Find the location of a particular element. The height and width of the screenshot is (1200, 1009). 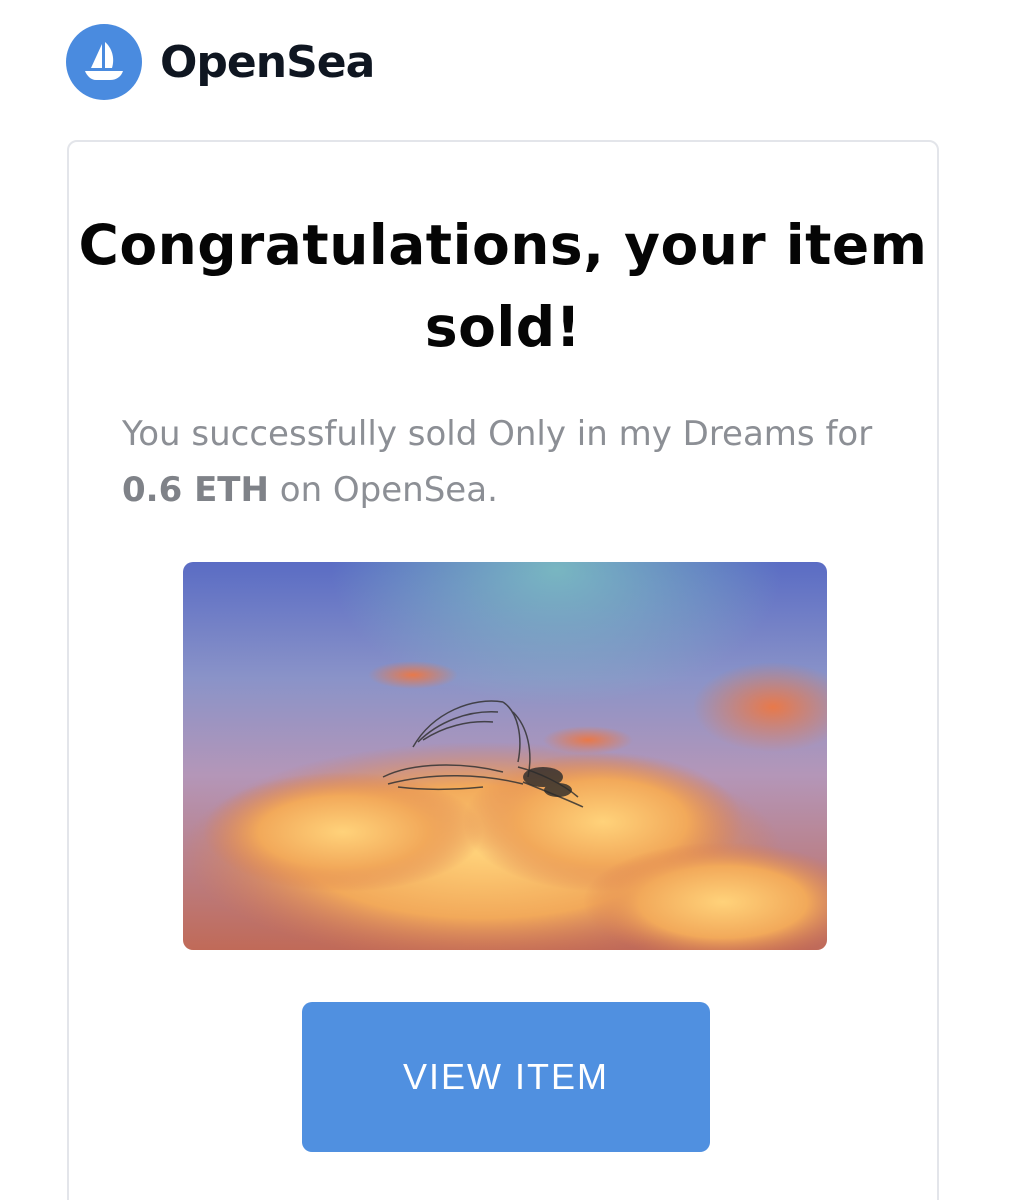

headline: Congratulations, your item sold! is located at coordinates (503, 286).